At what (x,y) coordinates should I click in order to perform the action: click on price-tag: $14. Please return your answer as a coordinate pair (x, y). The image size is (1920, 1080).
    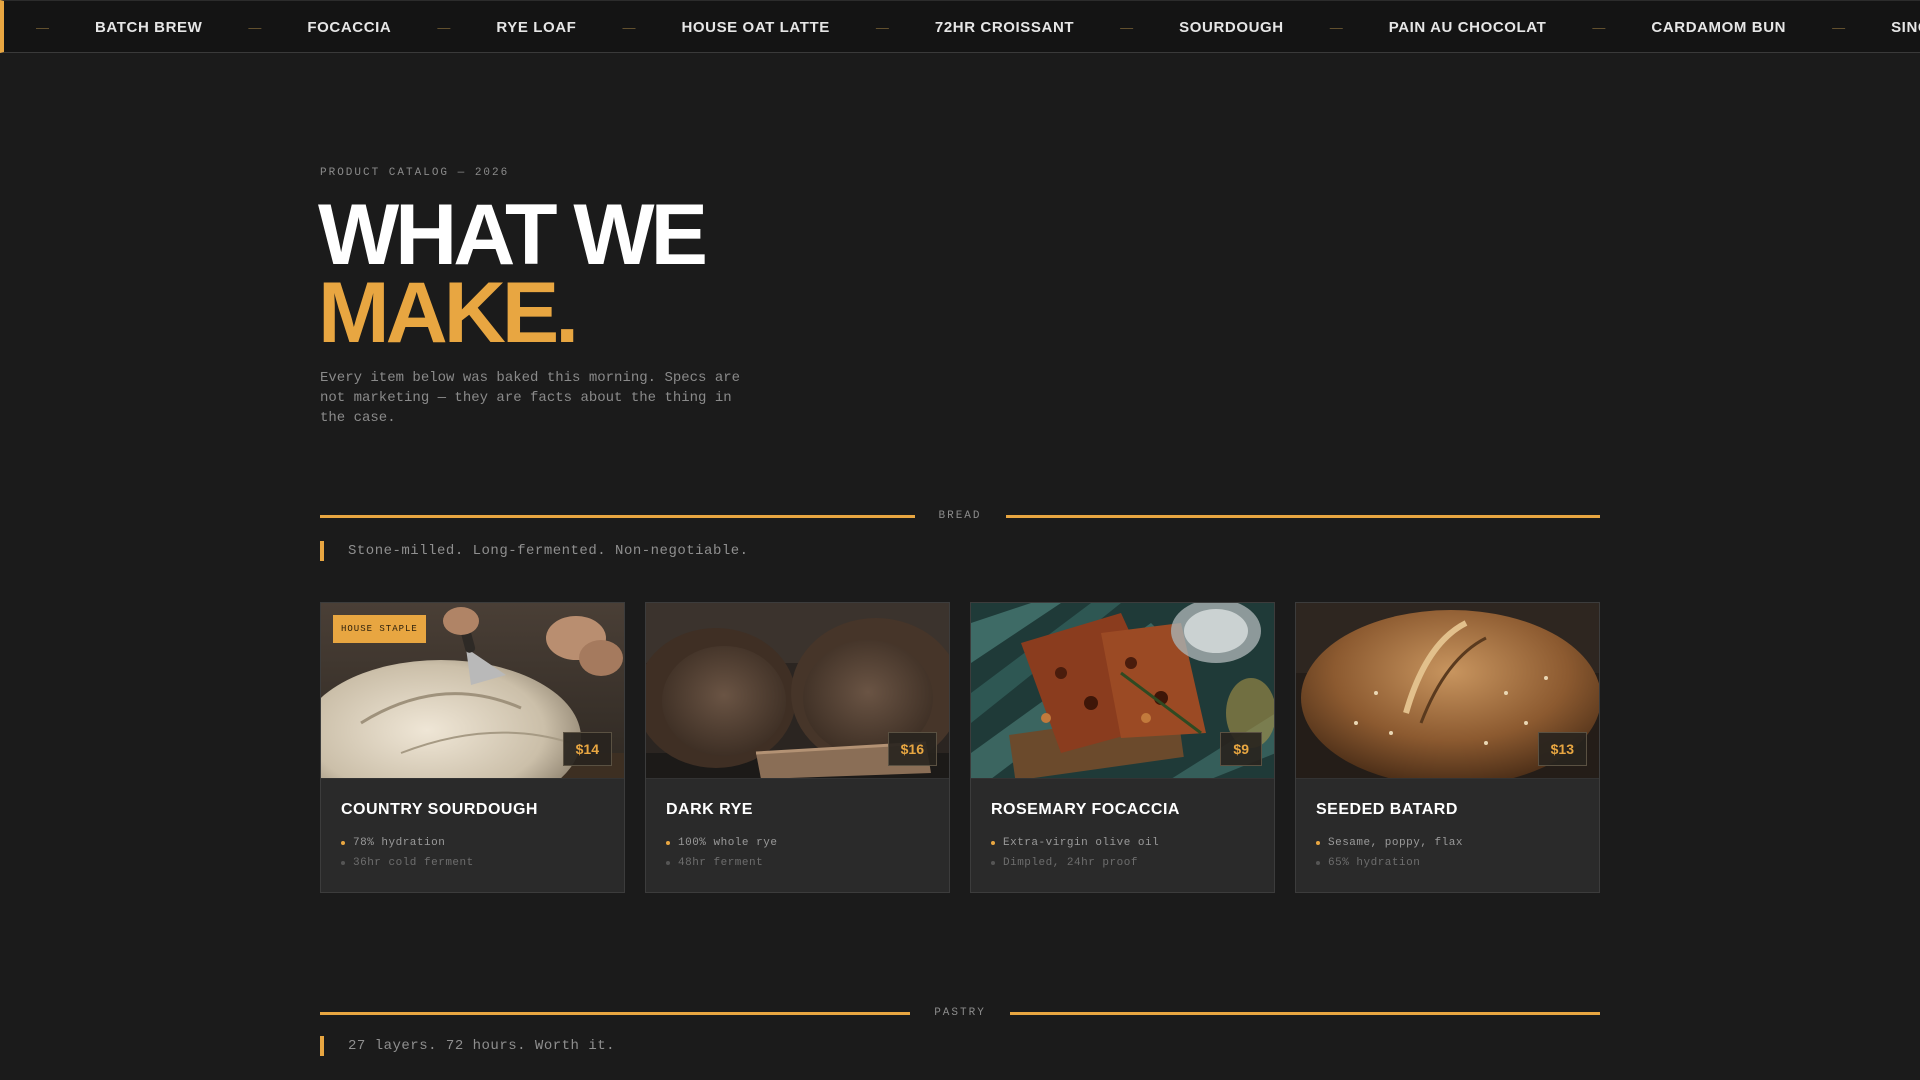
    Looking at the image, I should click on (587, 749).